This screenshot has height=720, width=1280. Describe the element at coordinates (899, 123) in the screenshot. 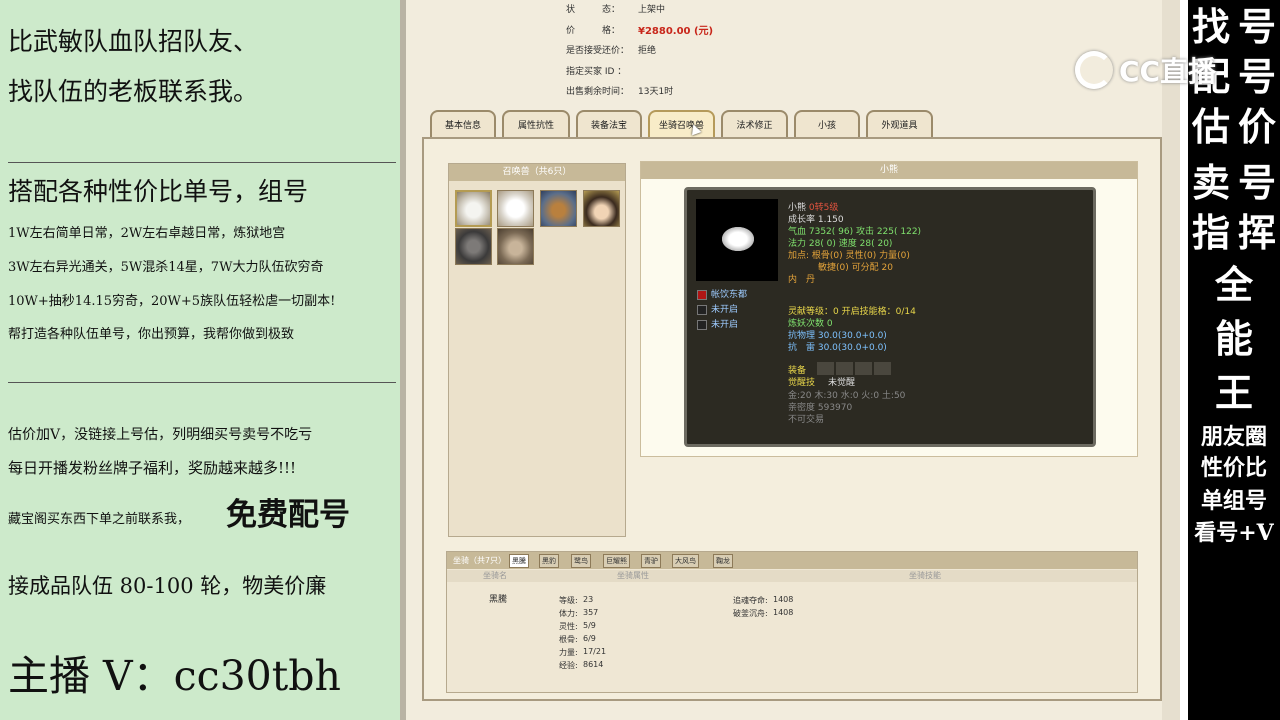

I see `tab-appearance: 外观道具` at that location.